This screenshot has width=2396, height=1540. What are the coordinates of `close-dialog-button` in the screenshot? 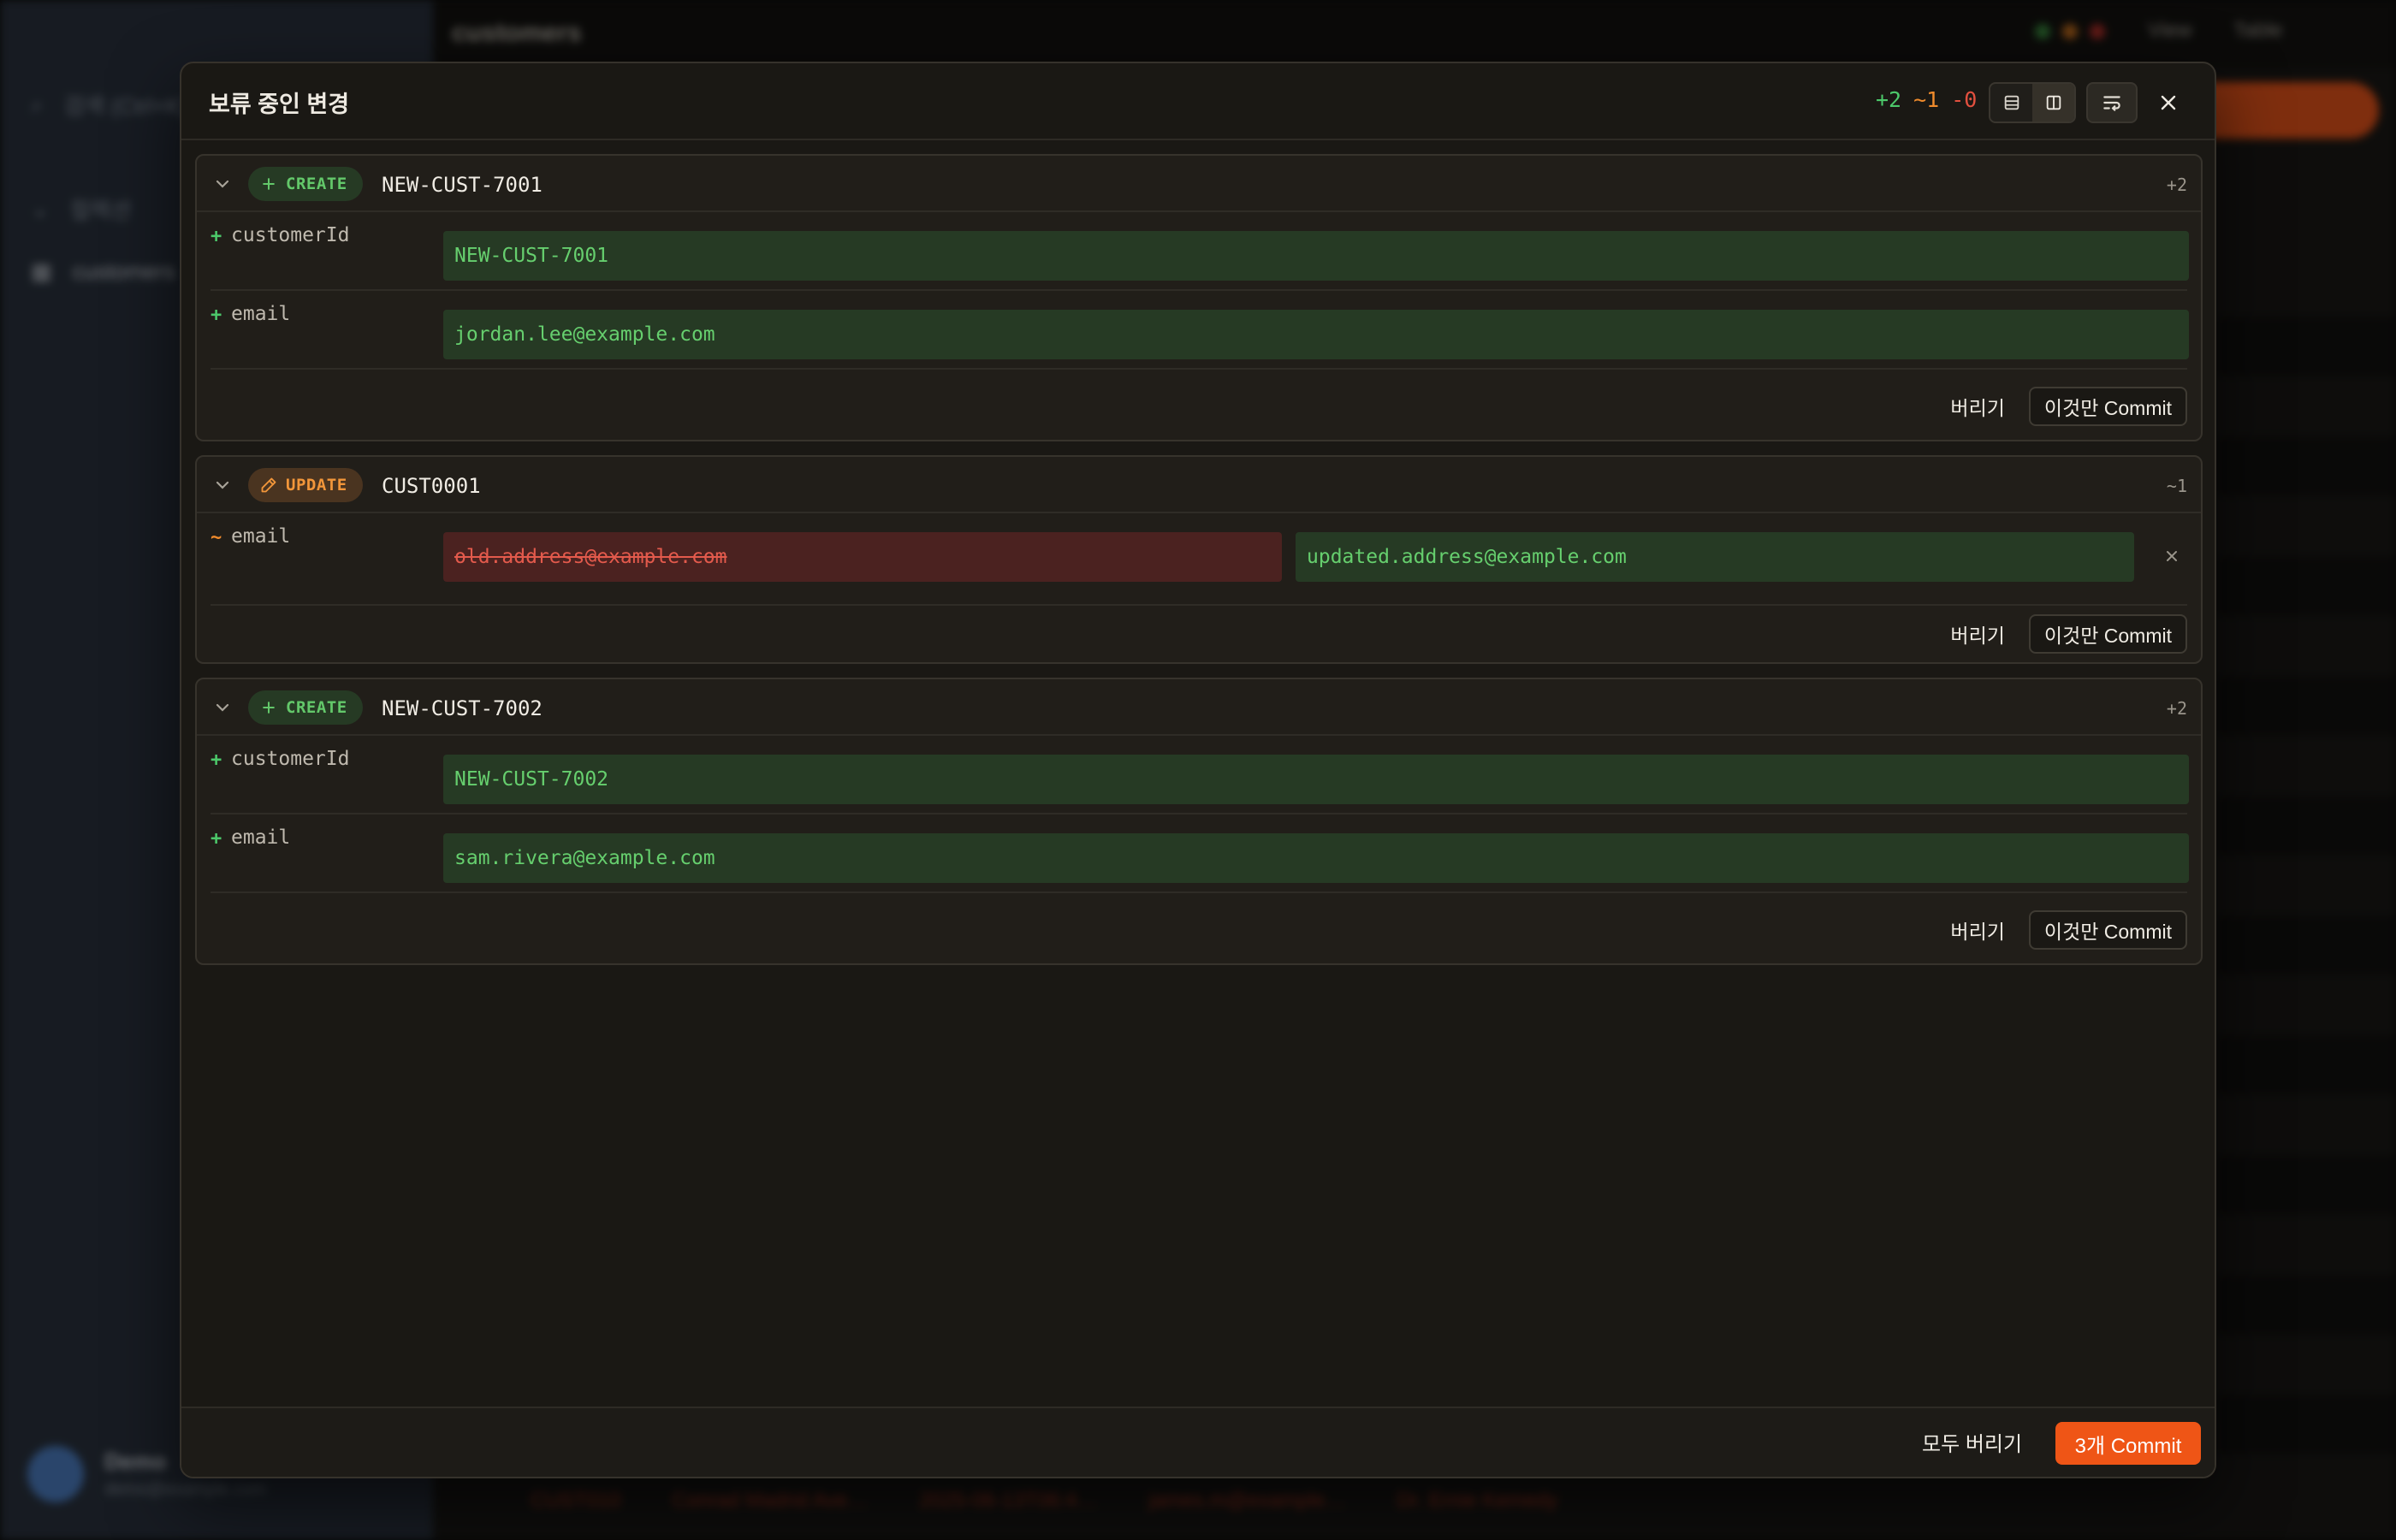 It's located at (2168, 102).